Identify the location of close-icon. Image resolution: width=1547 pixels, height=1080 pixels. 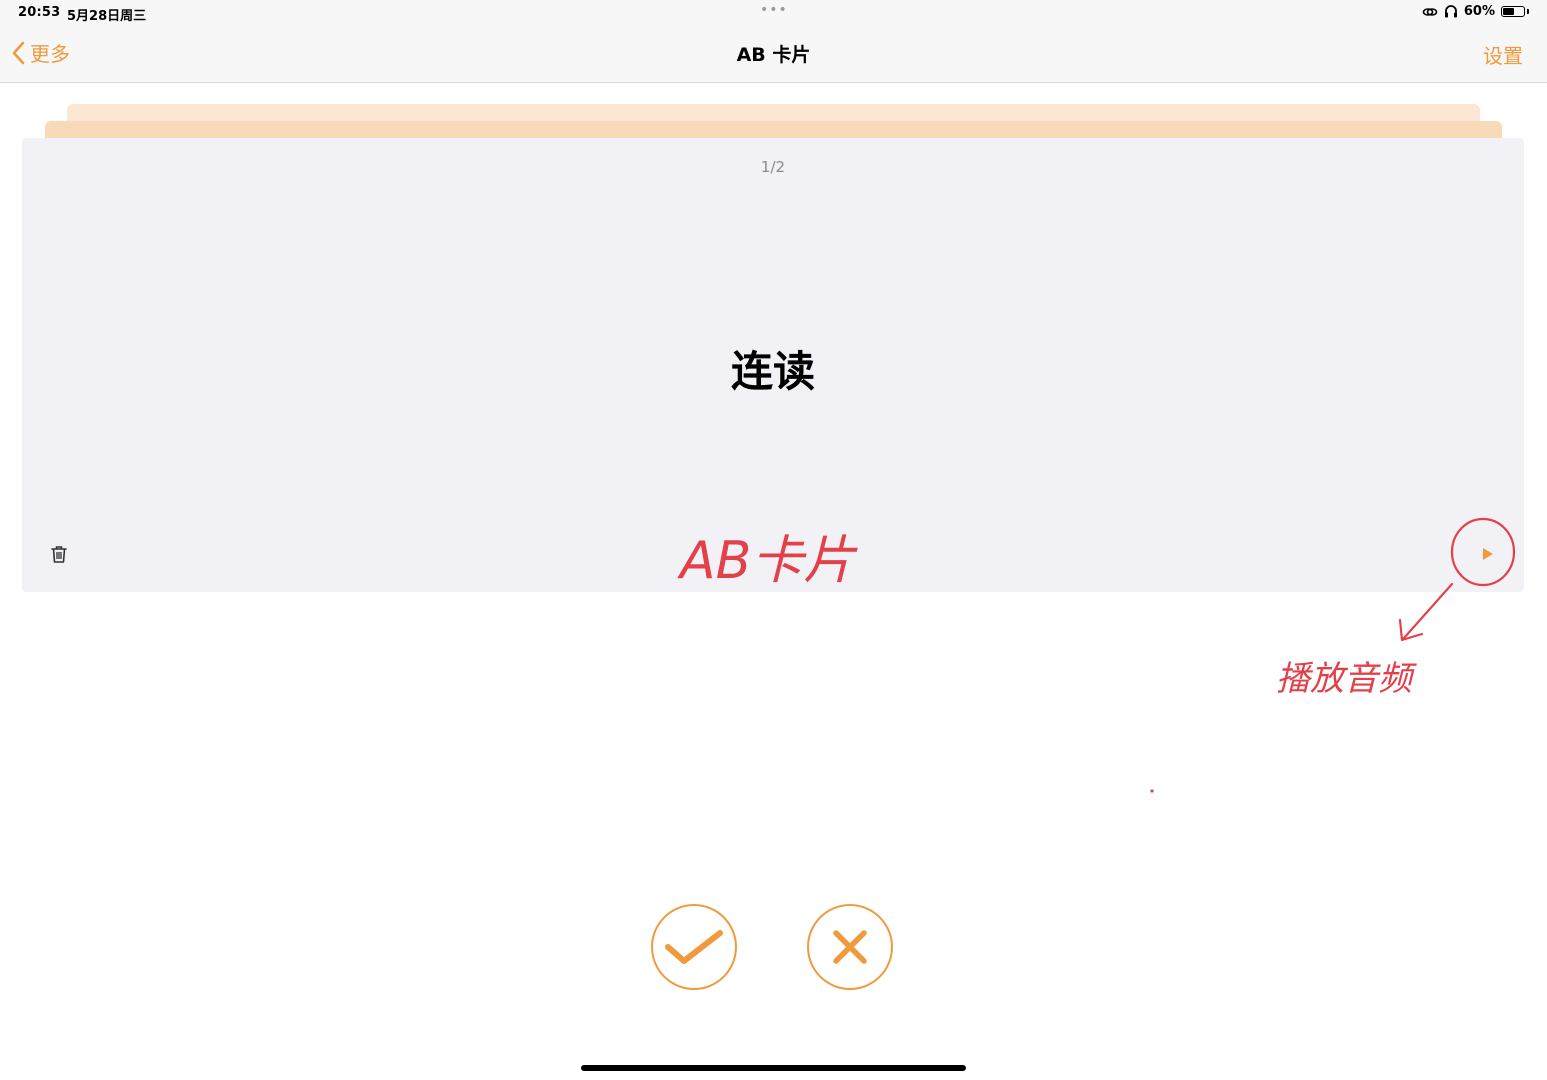
(850, 947).